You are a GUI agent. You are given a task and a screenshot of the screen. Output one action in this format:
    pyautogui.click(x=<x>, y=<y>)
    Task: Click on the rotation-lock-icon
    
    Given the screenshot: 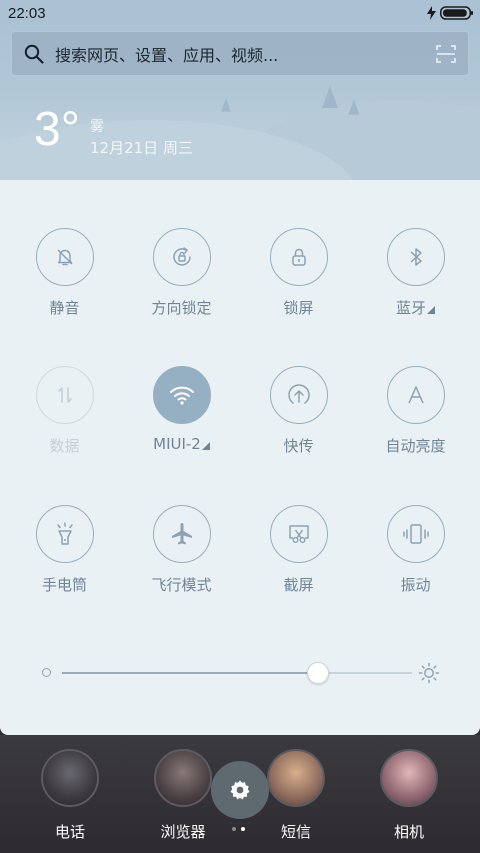 What is the action you would take?
    pyautogui.click(x=181, y=256)
    